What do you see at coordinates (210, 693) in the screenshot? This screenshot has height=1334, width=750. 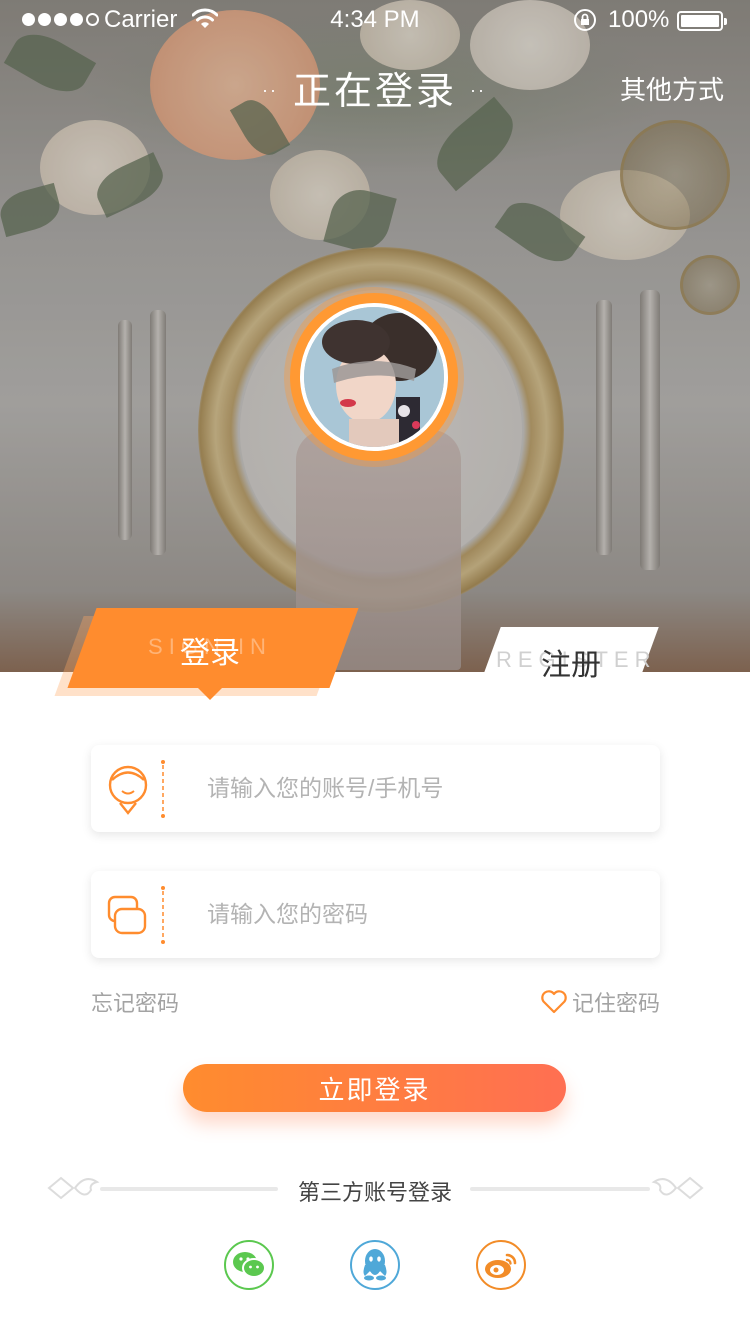 I see `tab-login-pointer` at bounding box center [210, 693].